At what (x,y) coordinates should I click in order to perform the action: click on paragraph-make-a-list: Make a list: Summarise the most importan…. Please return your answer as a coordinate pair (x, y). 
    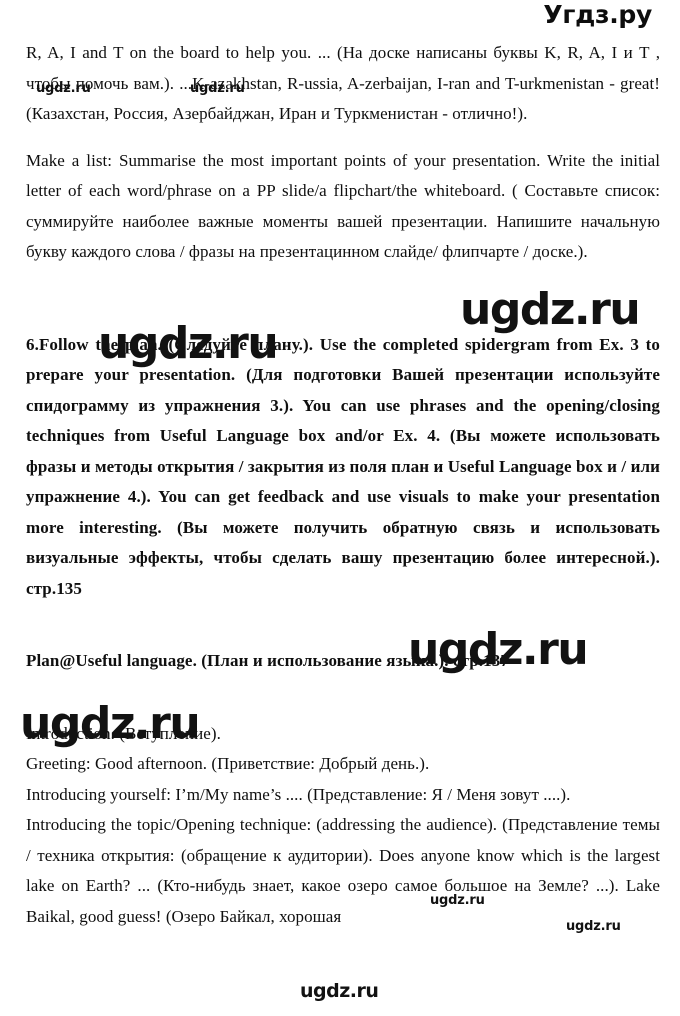
    Looking at the image, I should click on (343, 206).